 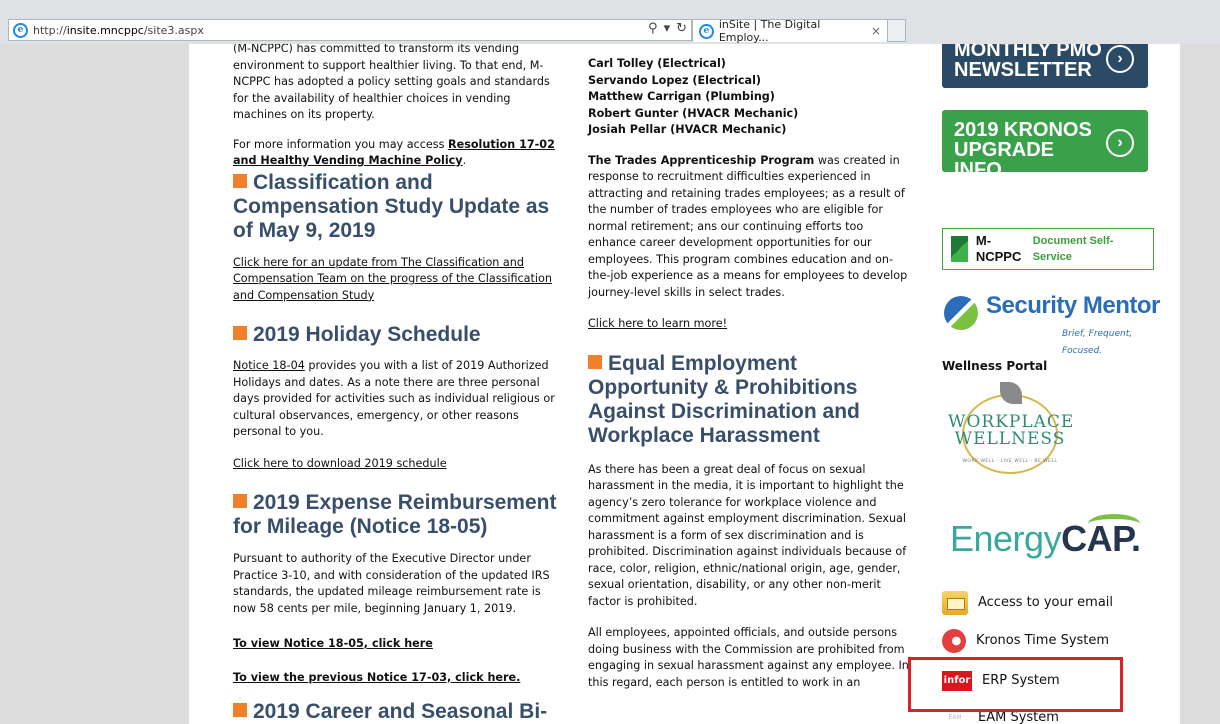 I want to click on url-path: /site3.aspx, so click(x=173, y=30).